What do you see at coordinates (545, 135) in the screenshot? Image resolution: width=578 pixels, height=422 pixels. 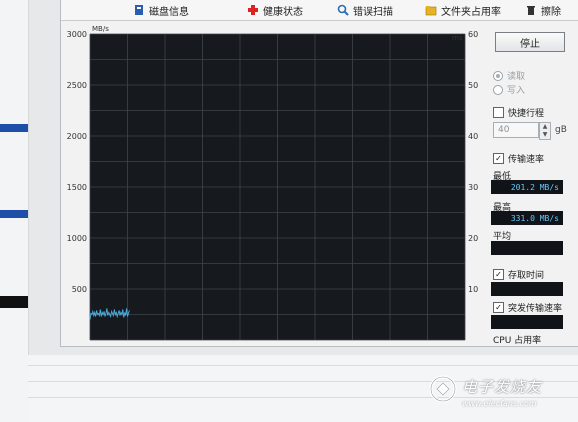 I see `stepper-down-icon: ▼` at bounding box center [545, 135].